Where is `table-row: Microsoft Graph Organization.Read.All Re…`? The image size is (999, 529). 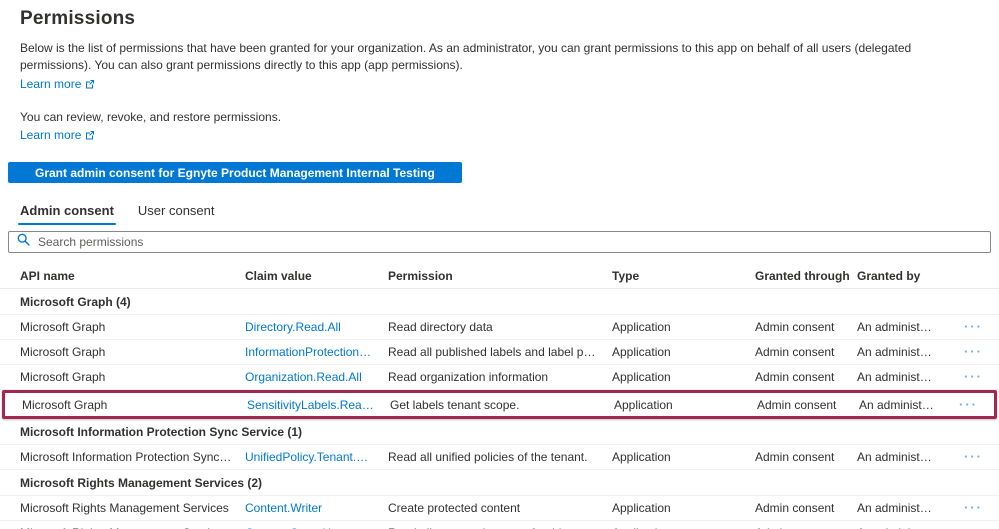 table-row: Microsoft Graph Organization.Read.All Re… is located at coordinates (499, 378).